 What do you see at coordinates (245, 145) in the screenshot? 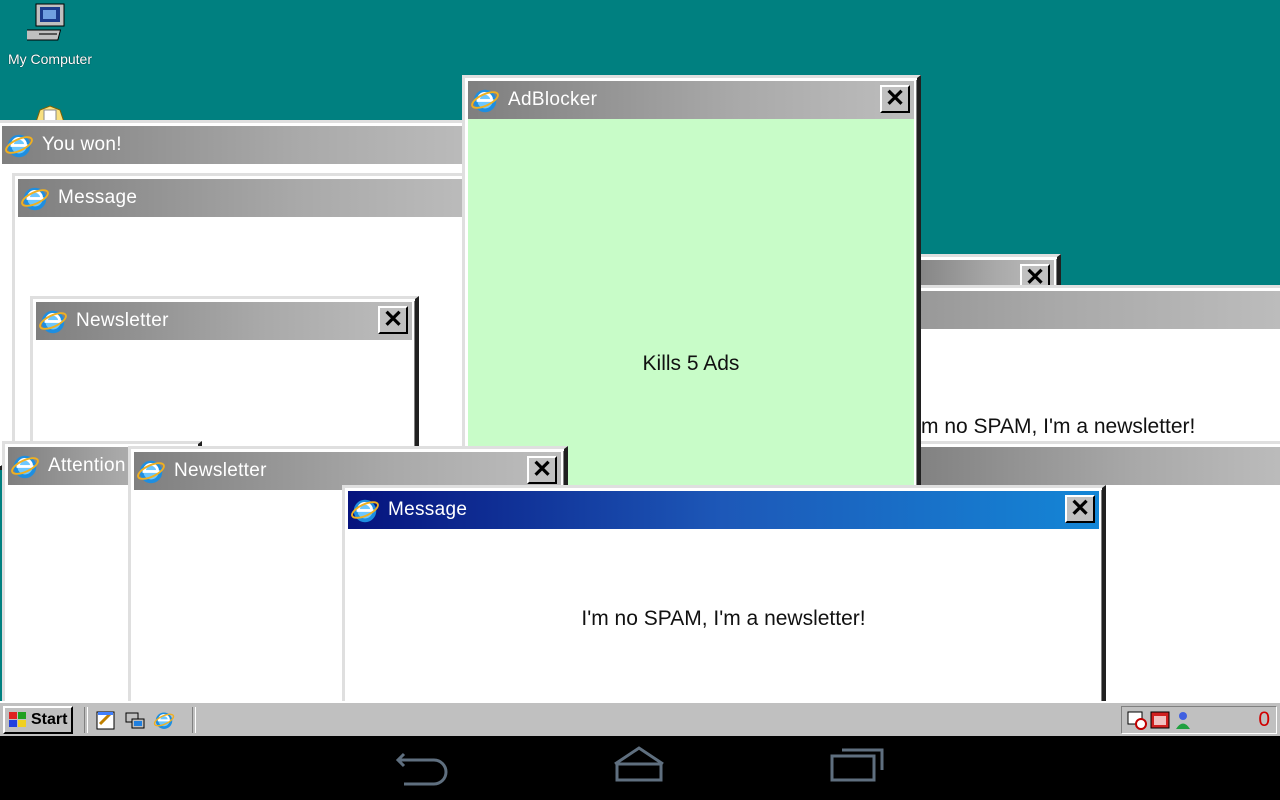
I see `title-bar: You won!` at bounding box center [245, 145].